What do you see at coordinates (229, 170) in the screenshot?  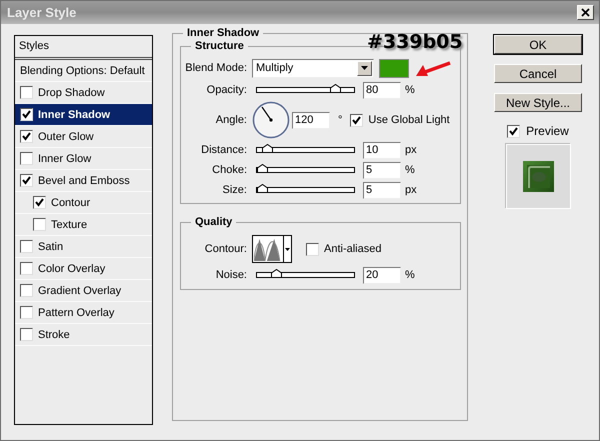 I see `field-label: Choke:` at bounding box center [229, 170].